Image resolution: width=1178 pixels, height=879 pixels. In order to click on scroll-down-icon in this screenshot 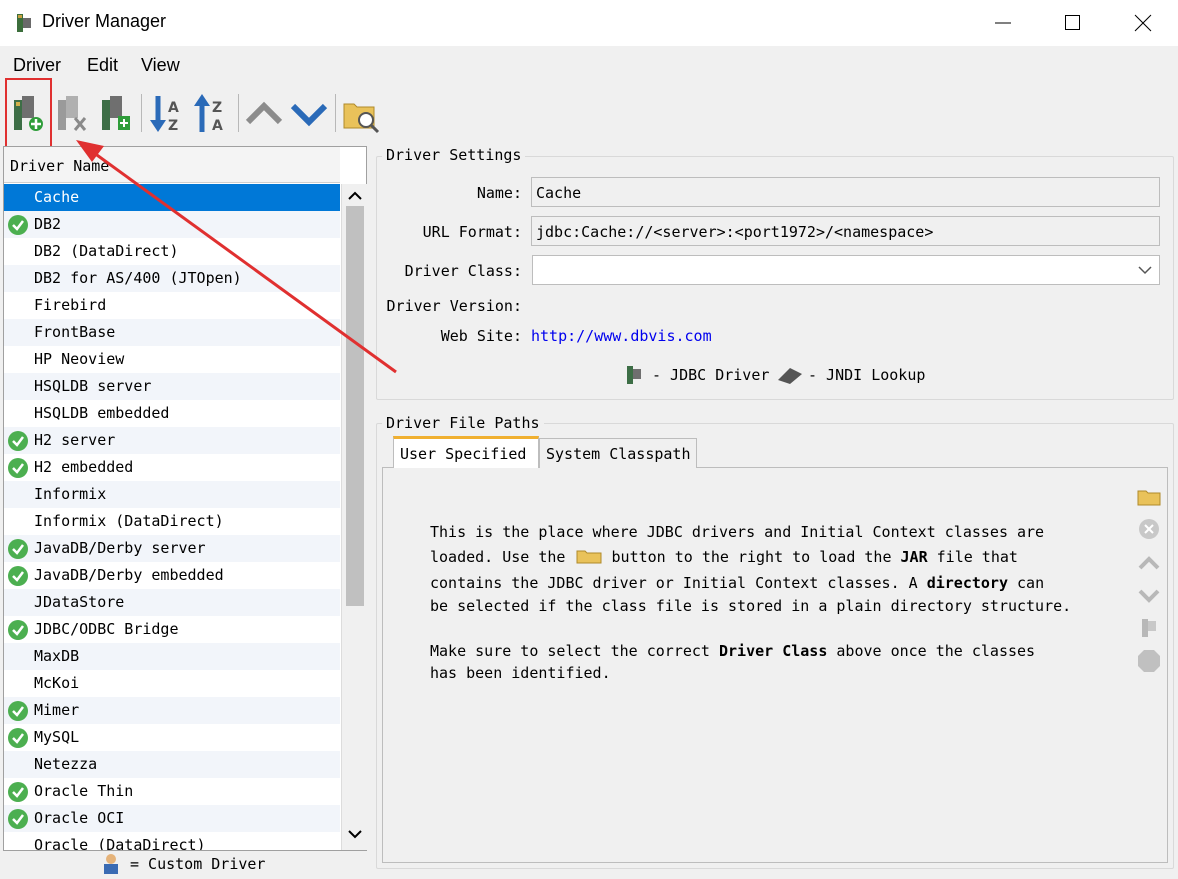, I will do `click(355, 835)`.